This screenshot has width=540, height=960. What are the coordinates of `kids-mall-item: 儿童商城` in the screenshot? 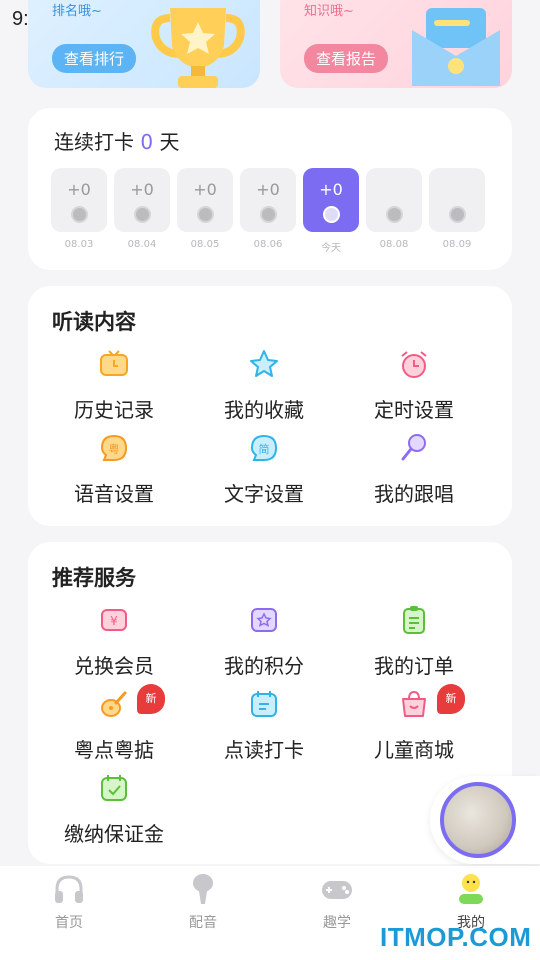 It's located at (414, 725).